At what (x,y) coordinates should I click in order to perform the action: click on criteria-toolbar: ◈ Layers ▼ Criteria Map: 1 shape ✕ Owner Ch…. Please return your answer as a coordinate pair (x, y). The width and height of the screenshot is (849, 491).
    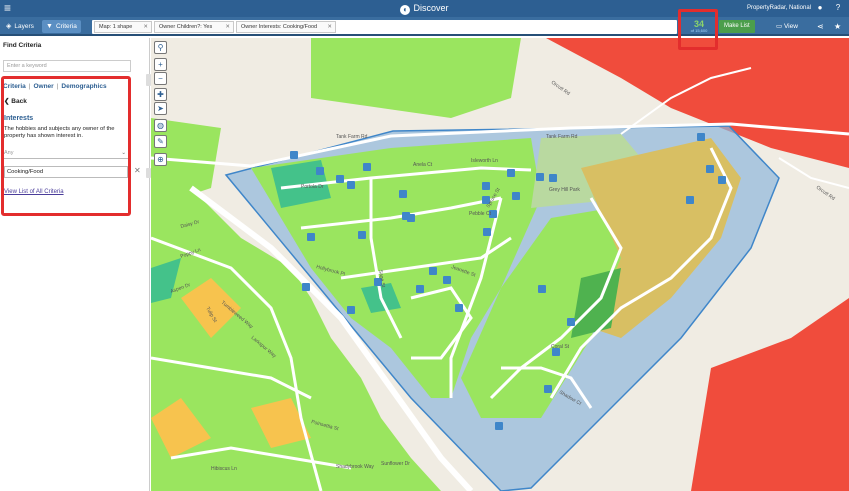
    Looking at the image, I should click on (424, 26).